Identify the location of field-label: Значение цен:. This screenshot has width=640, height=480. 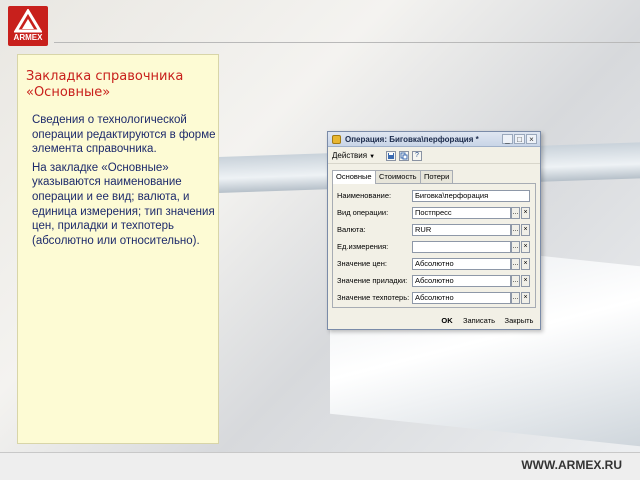
(362, 263).